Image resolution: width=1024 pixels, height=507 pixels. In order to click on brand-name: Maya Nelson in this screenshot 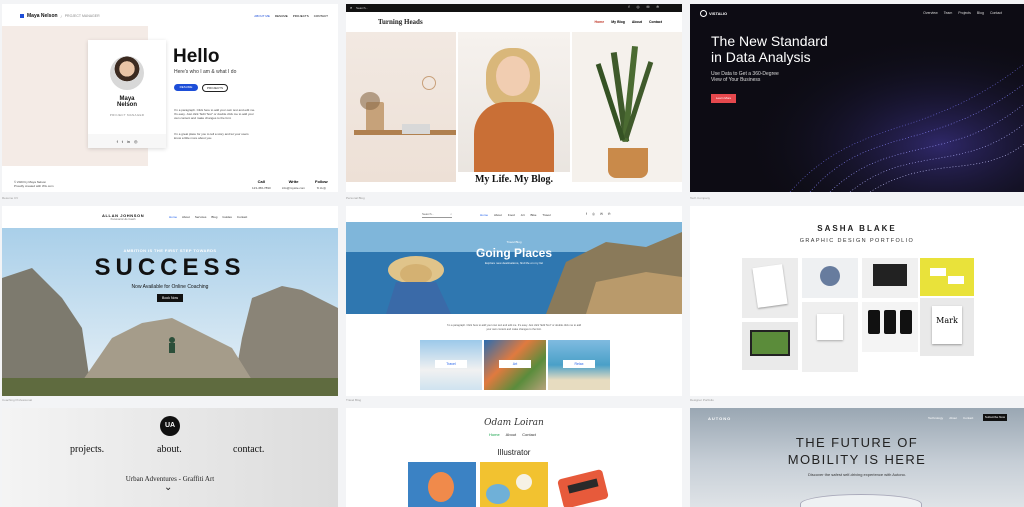, I will do `click(42, 16)`.